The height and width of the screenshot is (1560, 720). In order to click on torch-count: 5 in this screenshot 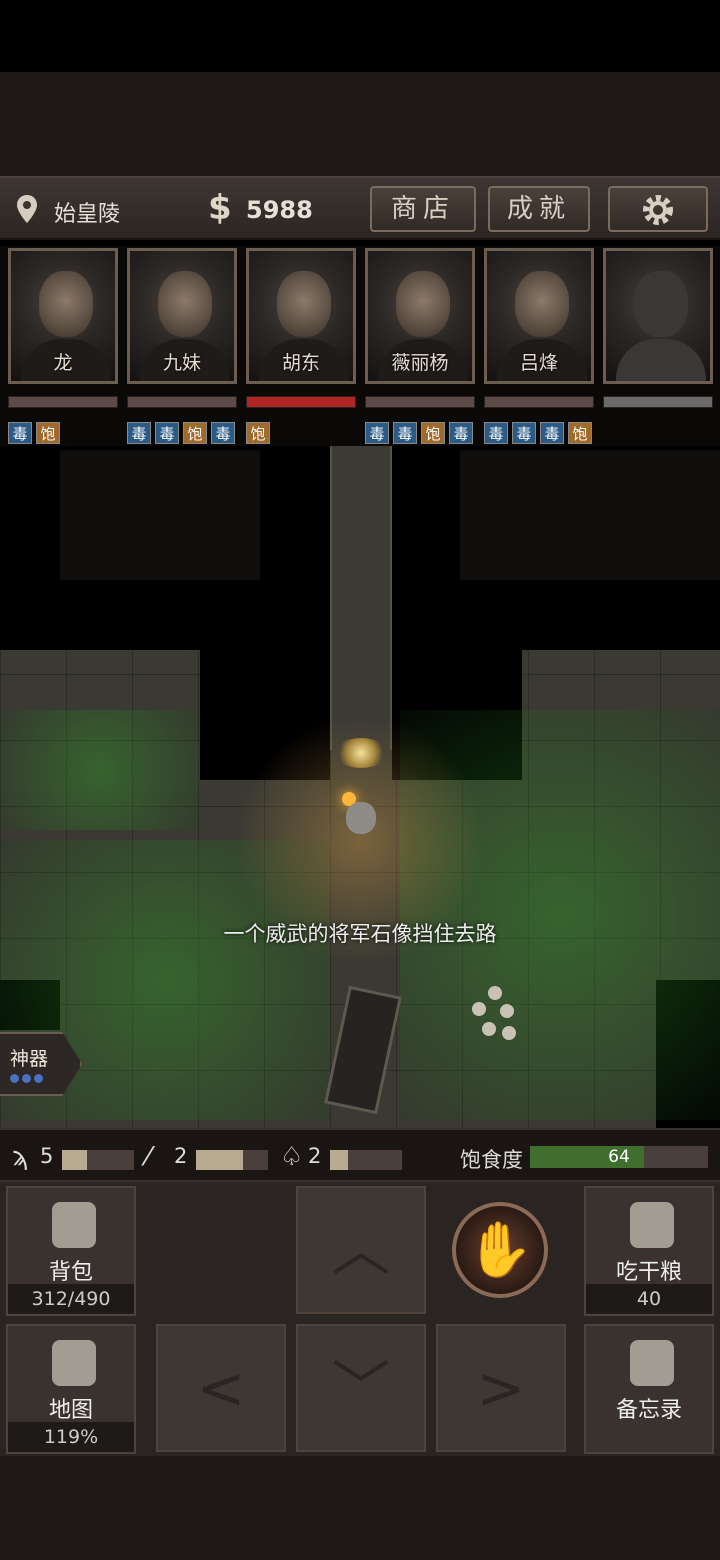, I will do `click(47, 1156)`.